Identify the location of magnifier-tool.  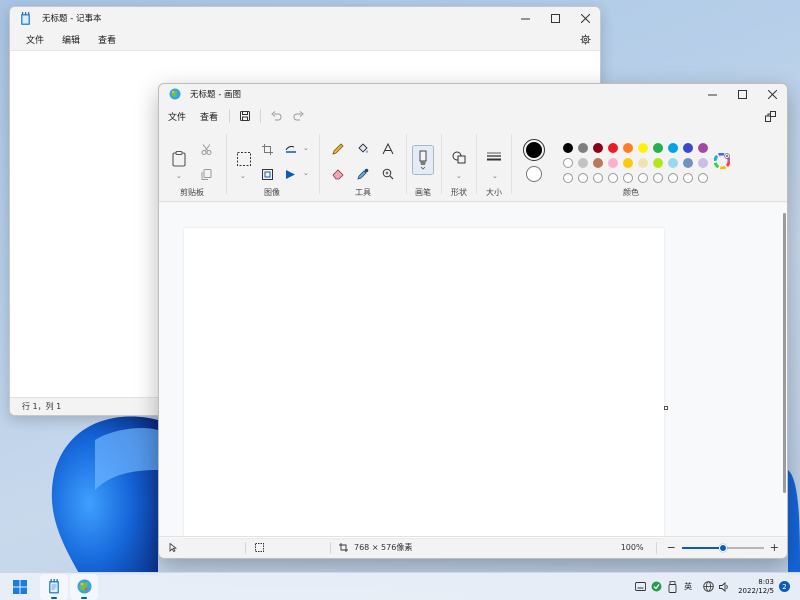
(388, 174).